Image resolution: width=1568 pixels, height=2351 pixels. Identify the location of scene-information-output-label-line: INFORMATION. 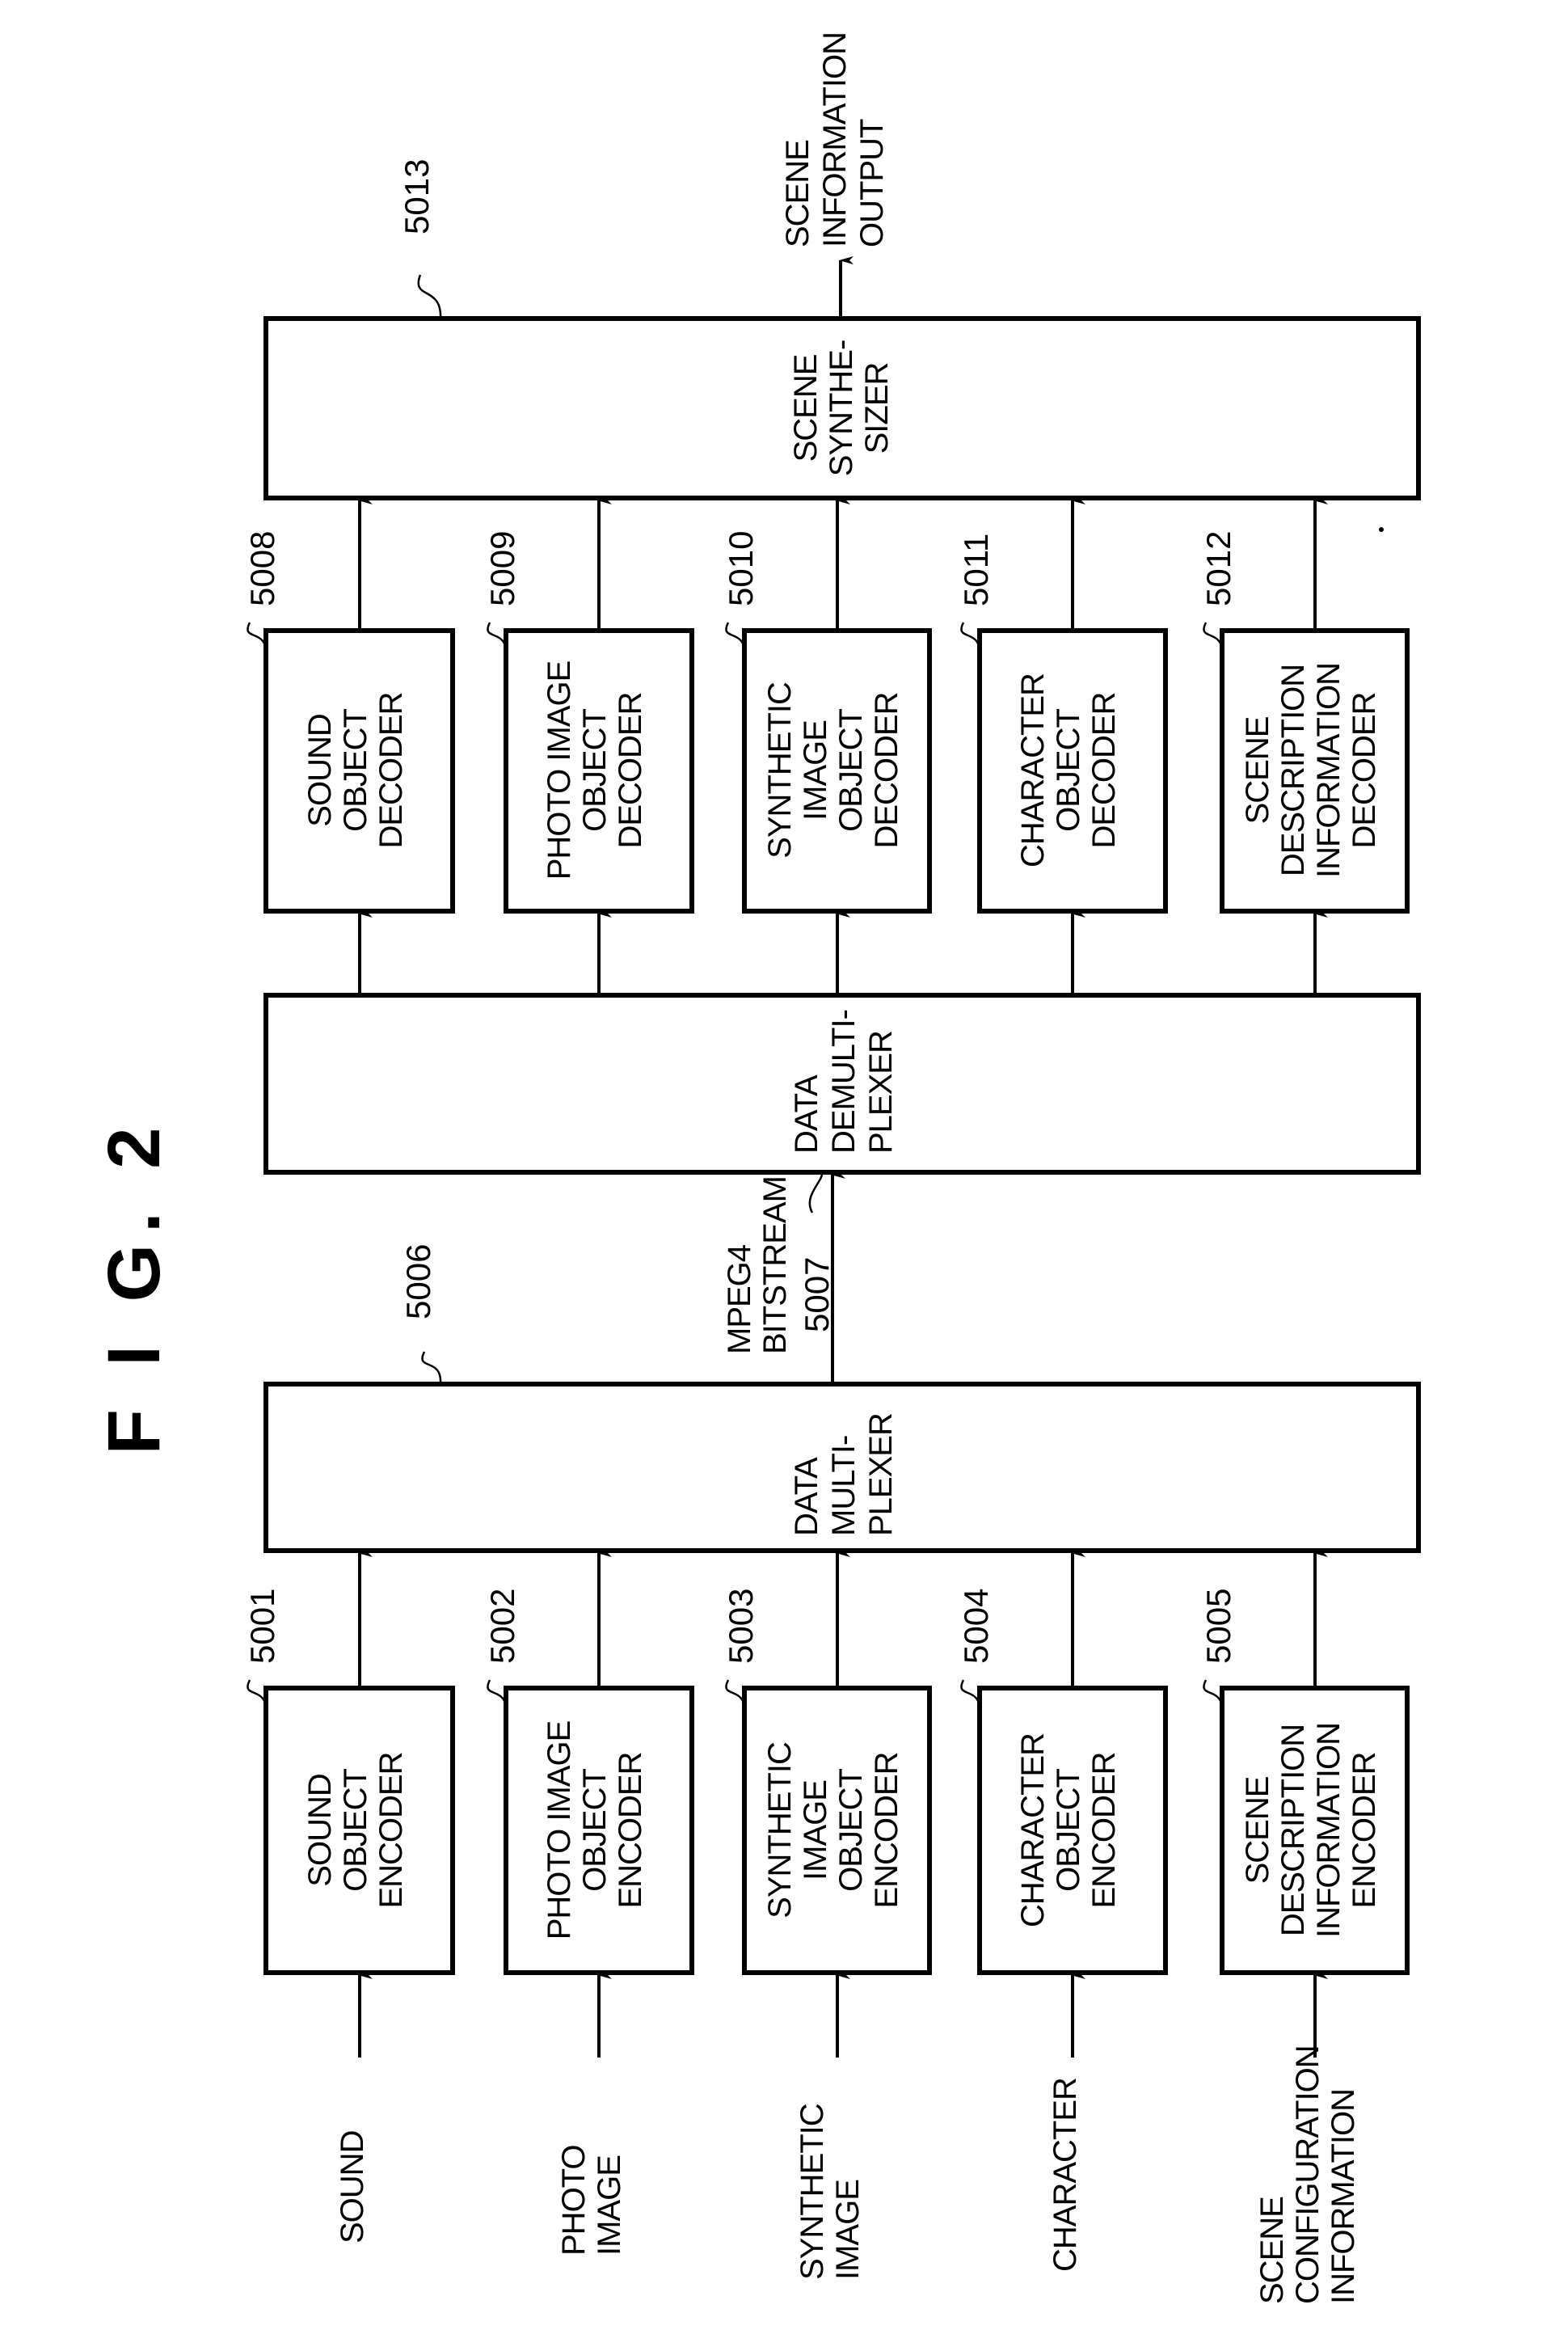
(835, 139).